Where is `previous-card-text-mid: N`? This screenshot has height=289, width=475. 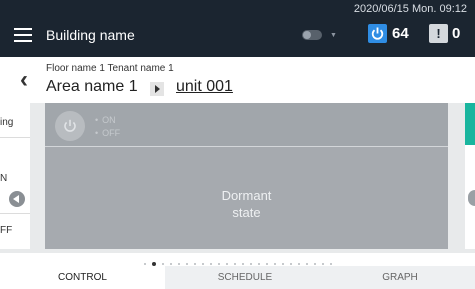 previous-card-text-mid: N is located at coordinates (4, 178).